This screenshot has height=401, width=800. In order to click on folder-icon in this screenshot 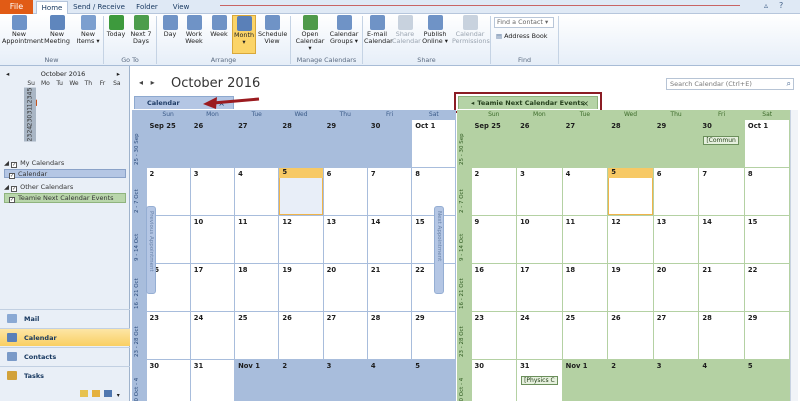, I will do `click(96, 393)`.